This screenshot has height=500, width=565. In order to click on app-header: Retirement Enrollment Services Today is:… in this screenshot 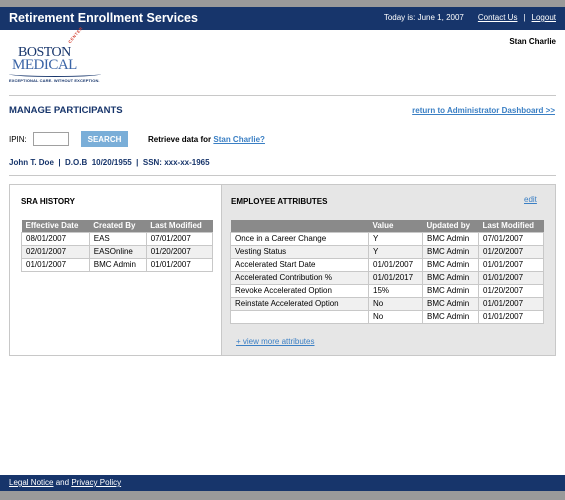, I will do `click(282, 18)`.